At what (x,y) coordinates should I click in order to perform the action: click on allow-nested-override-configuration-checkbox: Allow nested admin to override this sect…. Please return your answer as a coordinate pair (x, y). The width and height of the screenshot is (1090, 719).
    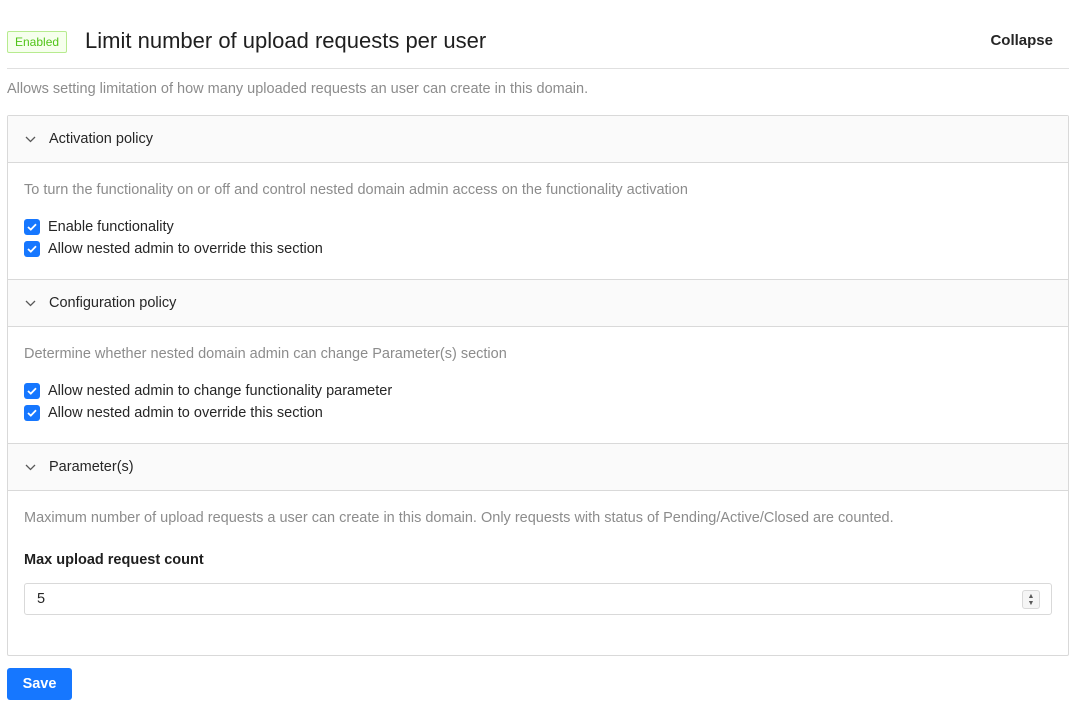
    Looking at the image, I should click on (538, 413).